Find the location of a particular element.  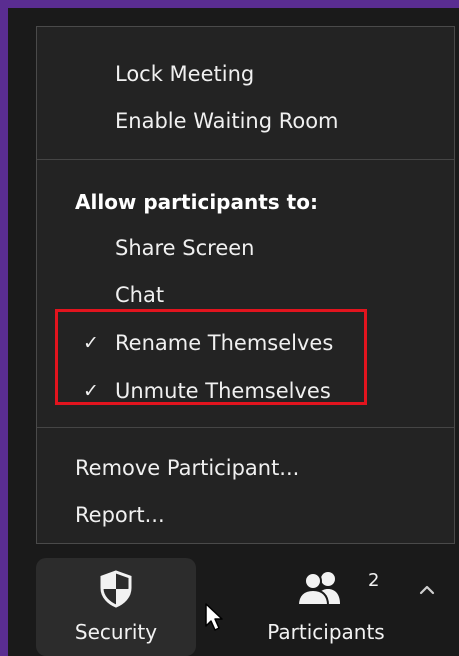

mouse-cursor-icon is located at coordinates (214, 617).